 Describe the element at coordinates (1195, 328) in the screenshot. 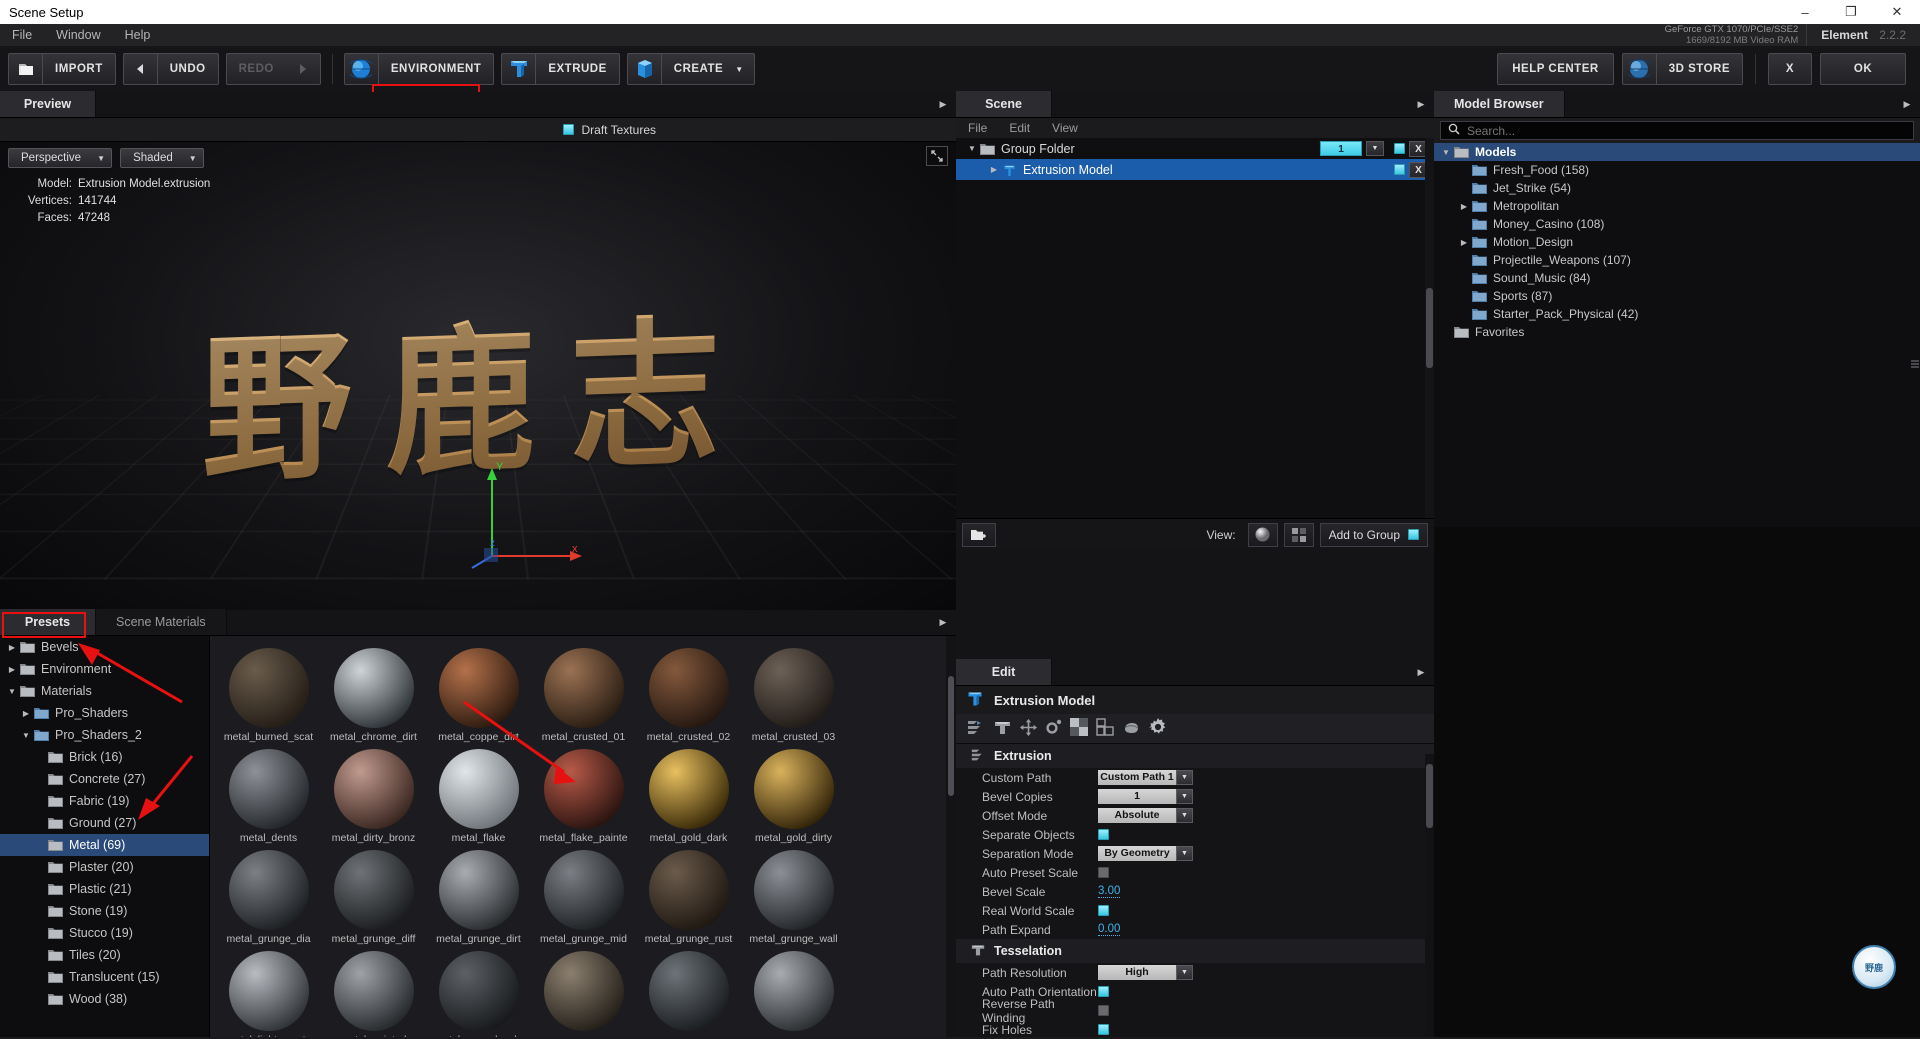

I see `scene-tree: ▼ Group Folder 1 ▼ X ▶ Extrusion Model X` at that location.